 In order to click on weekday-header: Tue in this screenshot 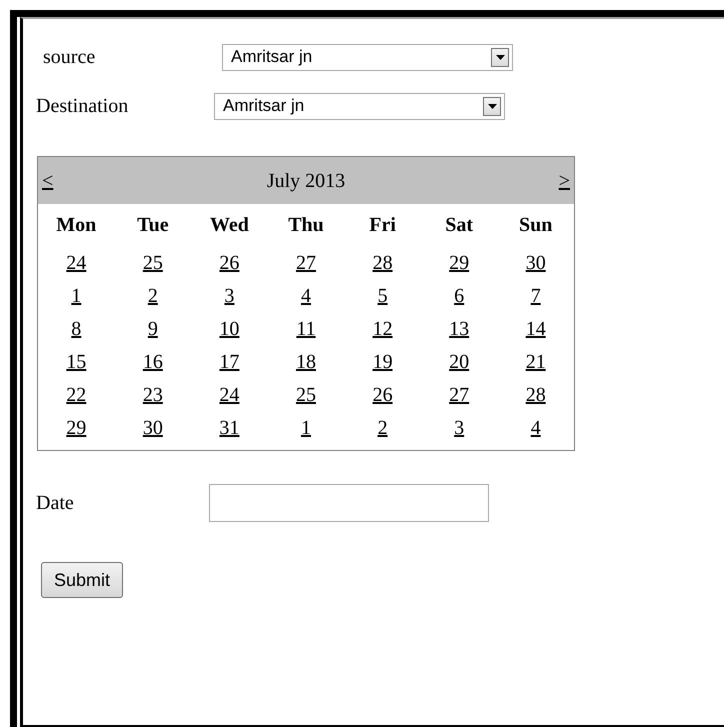, I will do `click(153, 225)`.